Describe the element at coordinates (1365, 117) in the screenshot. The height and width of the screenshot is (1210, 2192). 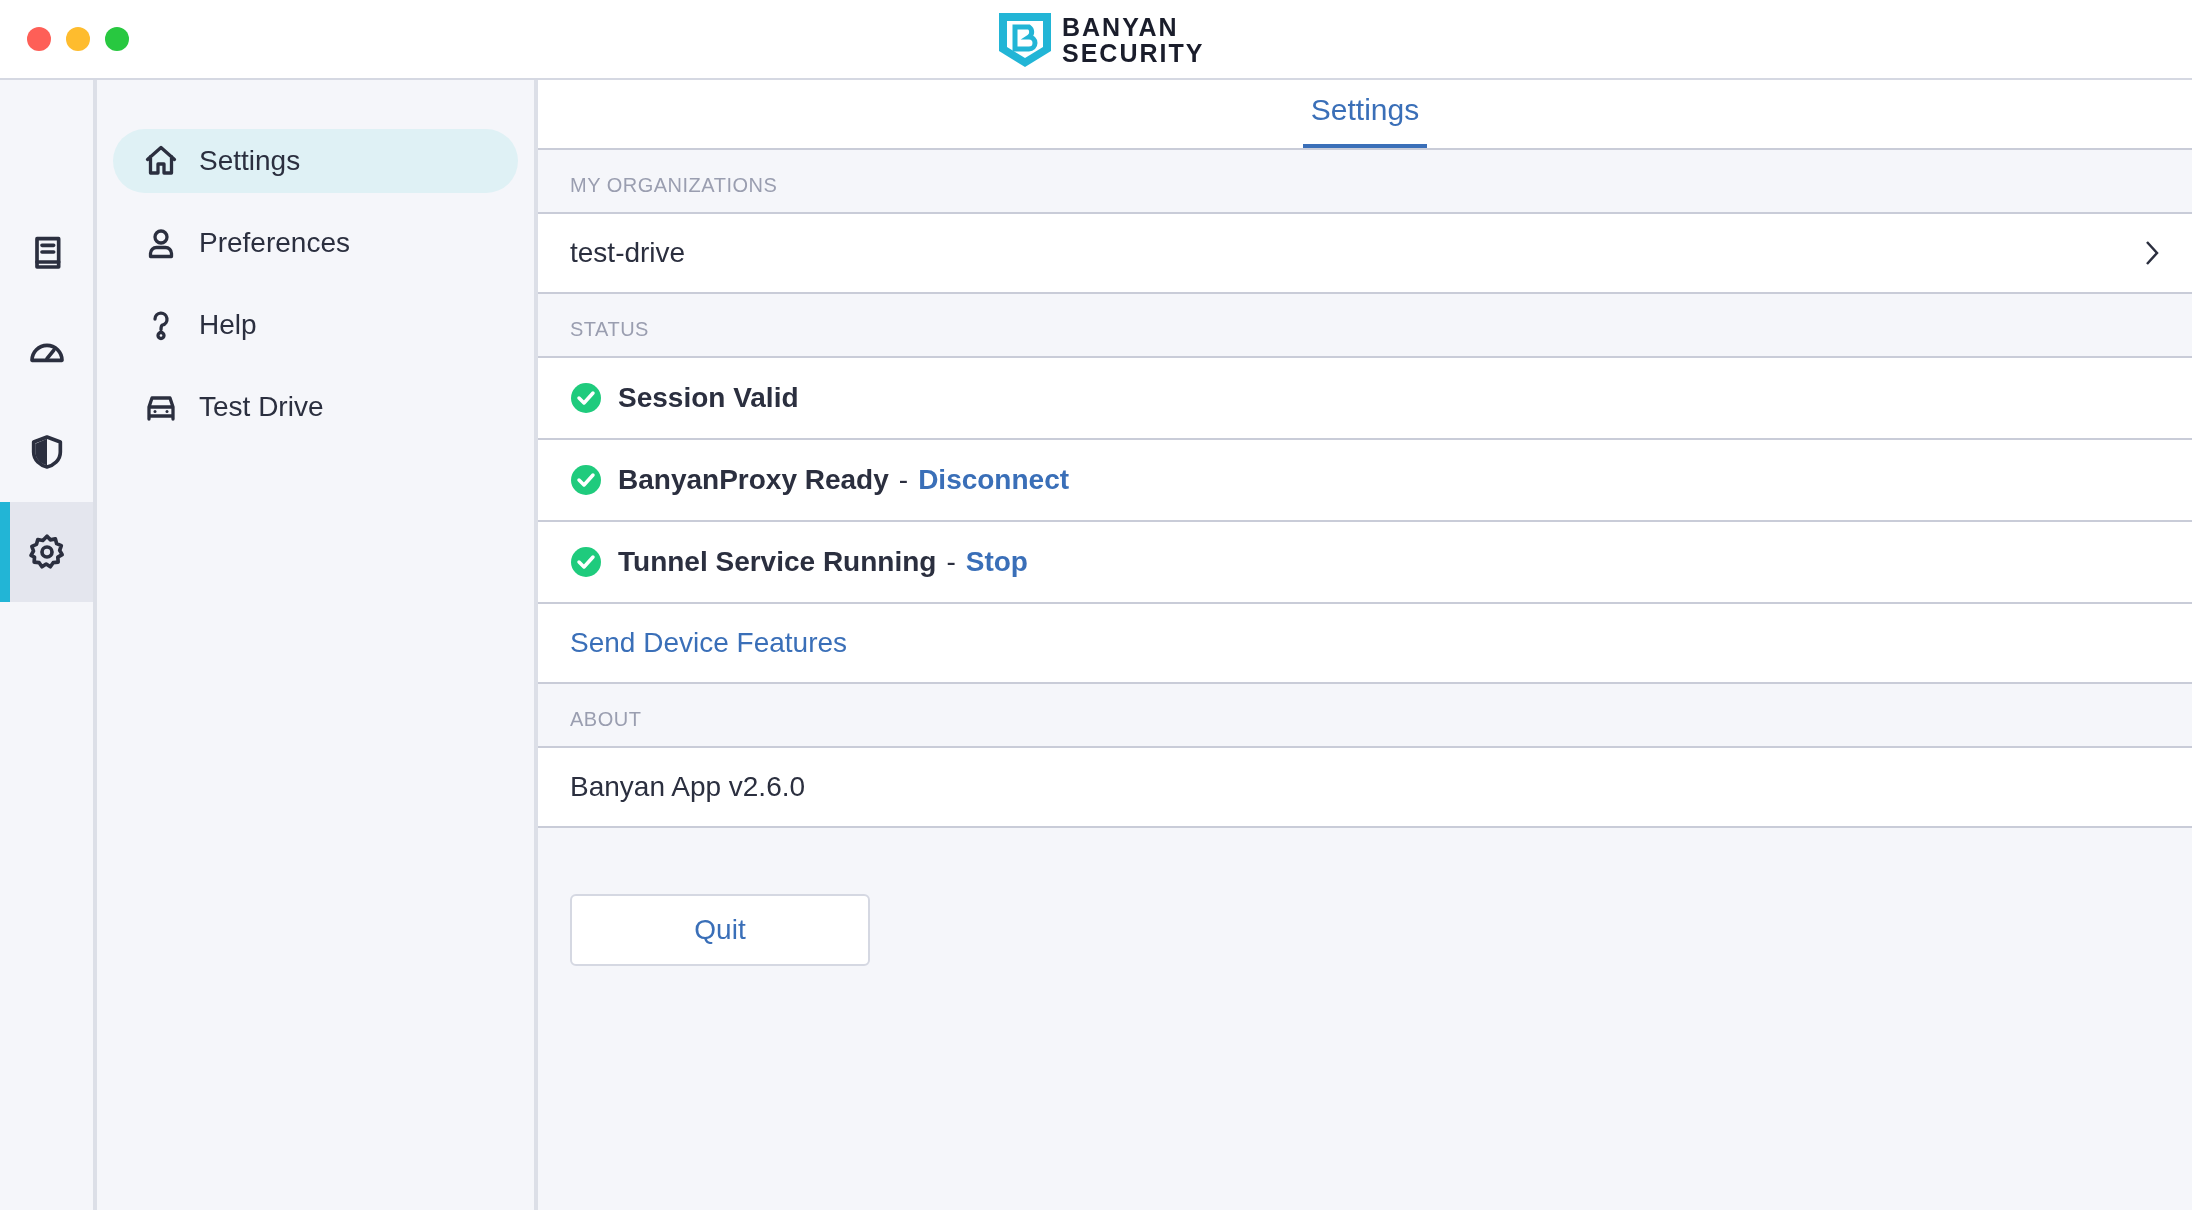
I see `tab: Settings` at that location.